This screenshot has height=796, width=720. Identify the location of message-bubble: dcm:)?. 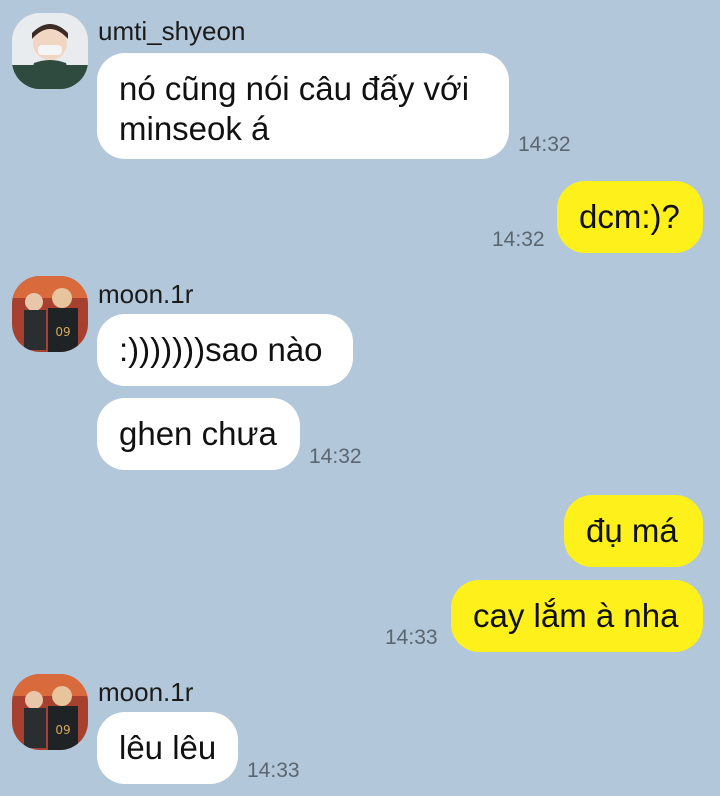
(630, 217).